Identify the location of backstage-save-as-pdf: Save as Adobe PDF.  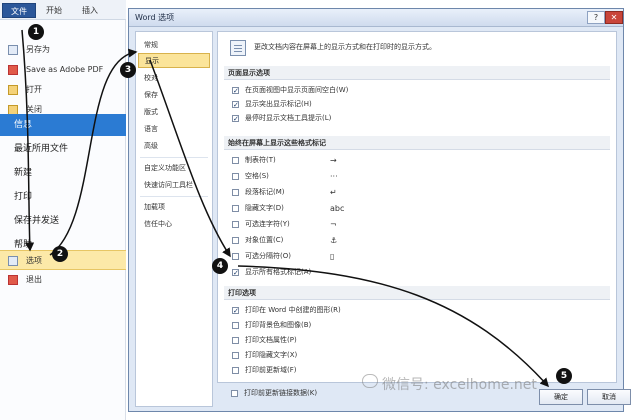
(63, 70).